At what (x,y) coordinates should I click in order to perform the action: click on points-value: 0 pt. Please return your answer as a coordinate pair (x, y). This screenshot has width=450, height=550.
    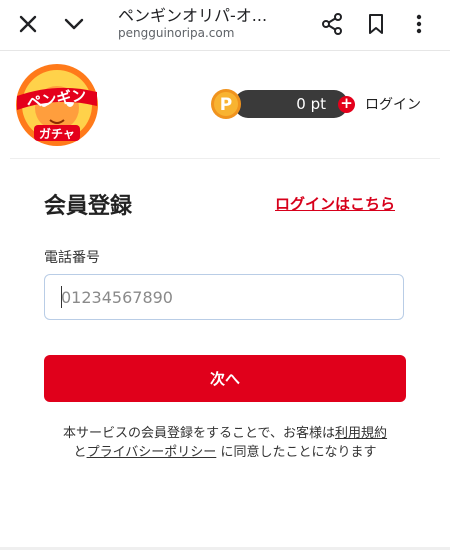
    Looking at the image, I should click on (311, 104).